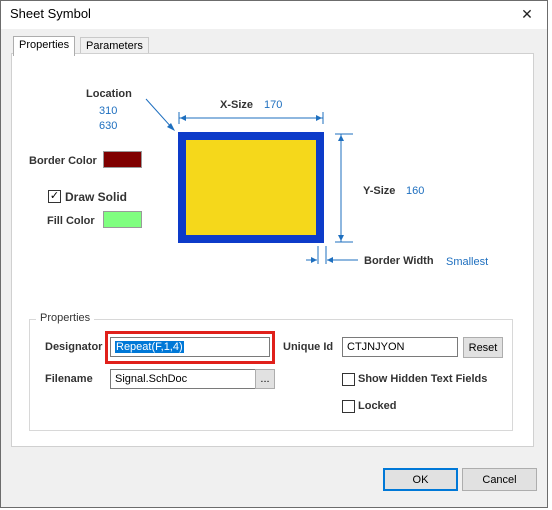  Describe the element at coordinates (377, 406) in the screenshot. I see `locked-label: Locked` at that location.